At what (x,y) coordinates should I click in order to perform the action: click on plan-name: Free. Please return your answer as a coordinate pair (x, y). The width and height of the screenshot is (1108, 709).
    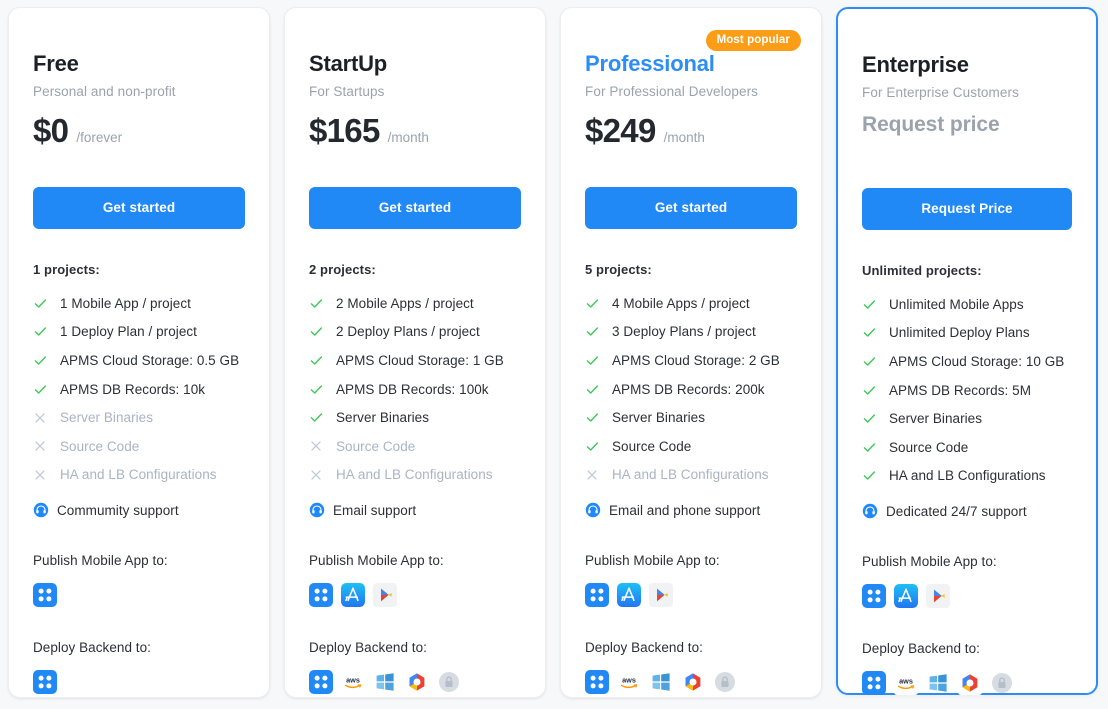
    Looking at the image, I should click on (56, 63).